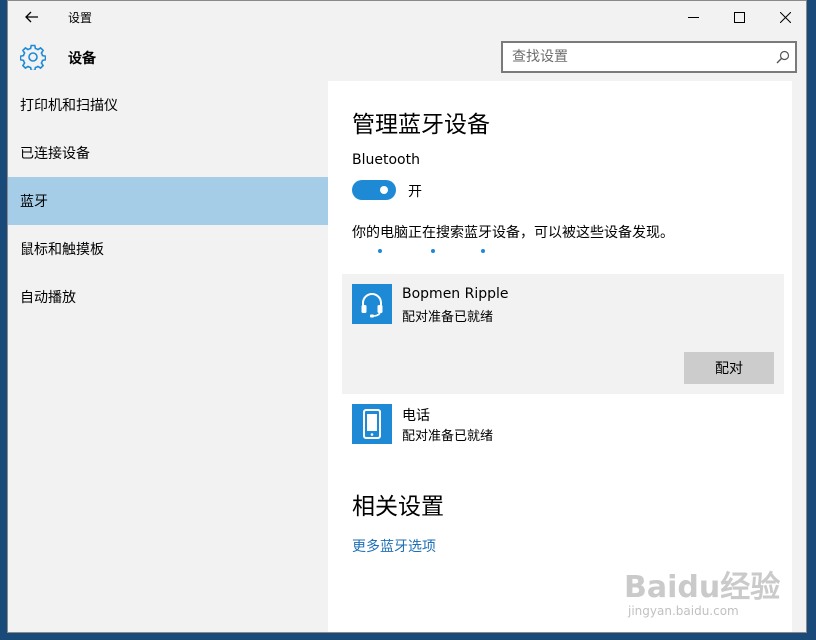  Describe the element at coordinates (729, 368) in the screenshot. I see `pair-button: 配对` at that location.